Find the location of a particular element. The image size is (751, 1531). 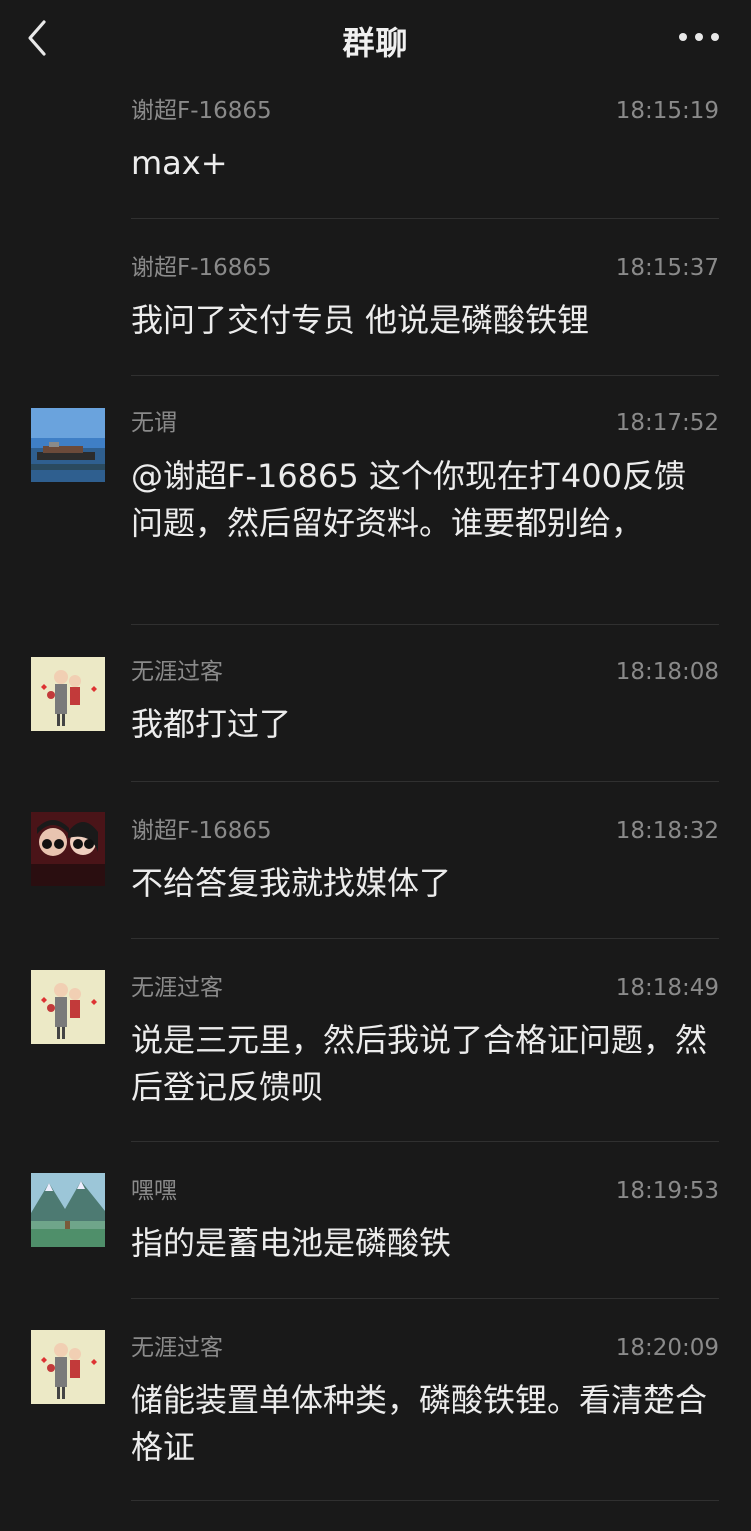

message-time: 18:20:09 is located at coordinates (667, 1348).